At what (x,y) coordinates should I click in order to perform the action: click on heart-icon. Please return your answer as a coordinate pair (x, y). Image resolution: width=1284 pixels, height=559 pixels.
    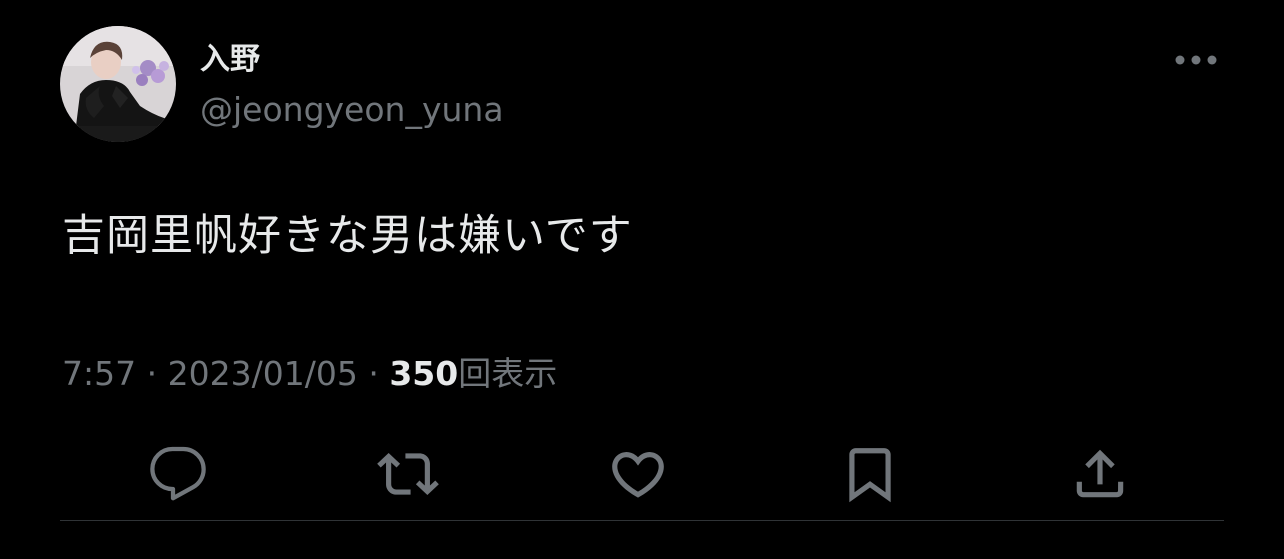
    Looking at the image, I should click on (638, 475).